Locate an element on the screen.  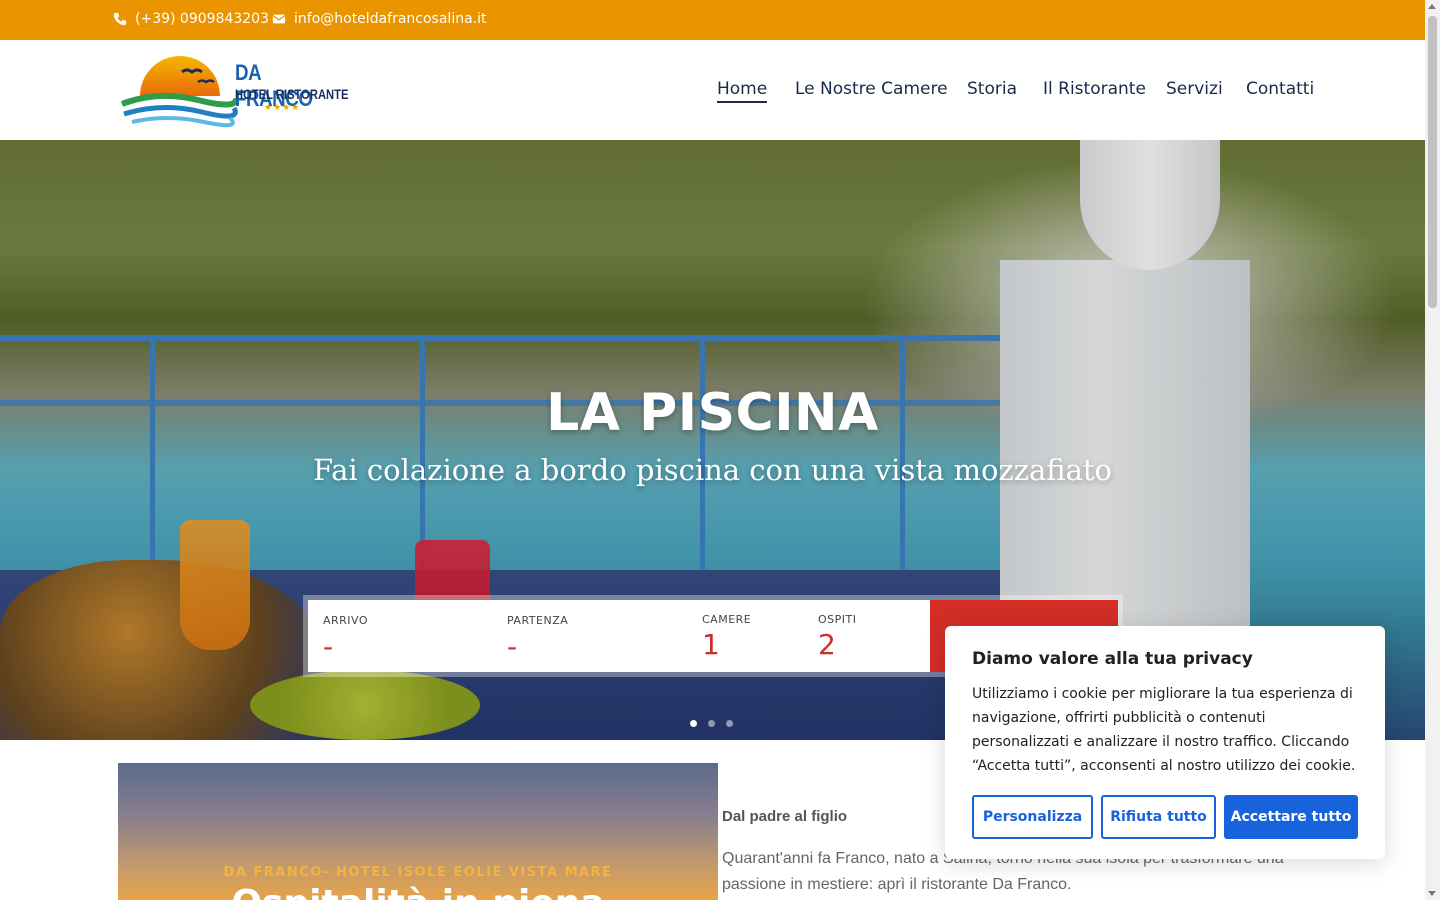
camere-label: CAMERE is located at coordinates (727, 619).